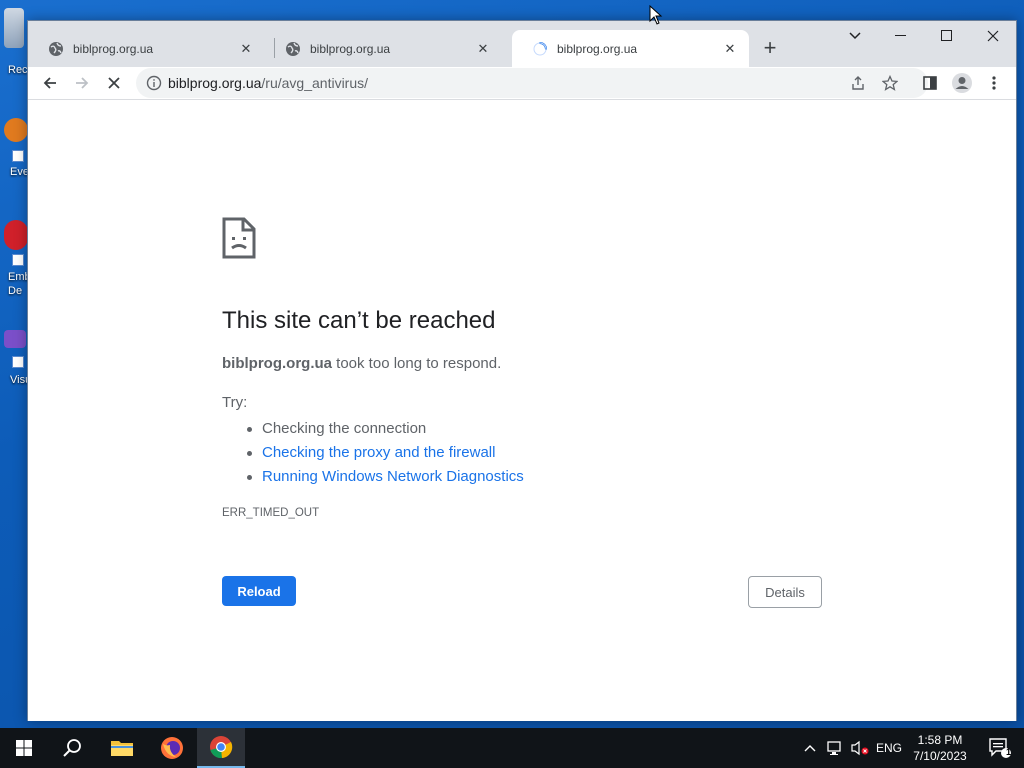 This screenshot has height=768, width=1024. Describe the element at coordinates (239, 240) in the screenshot. I see `sad-page-icon` at that location.